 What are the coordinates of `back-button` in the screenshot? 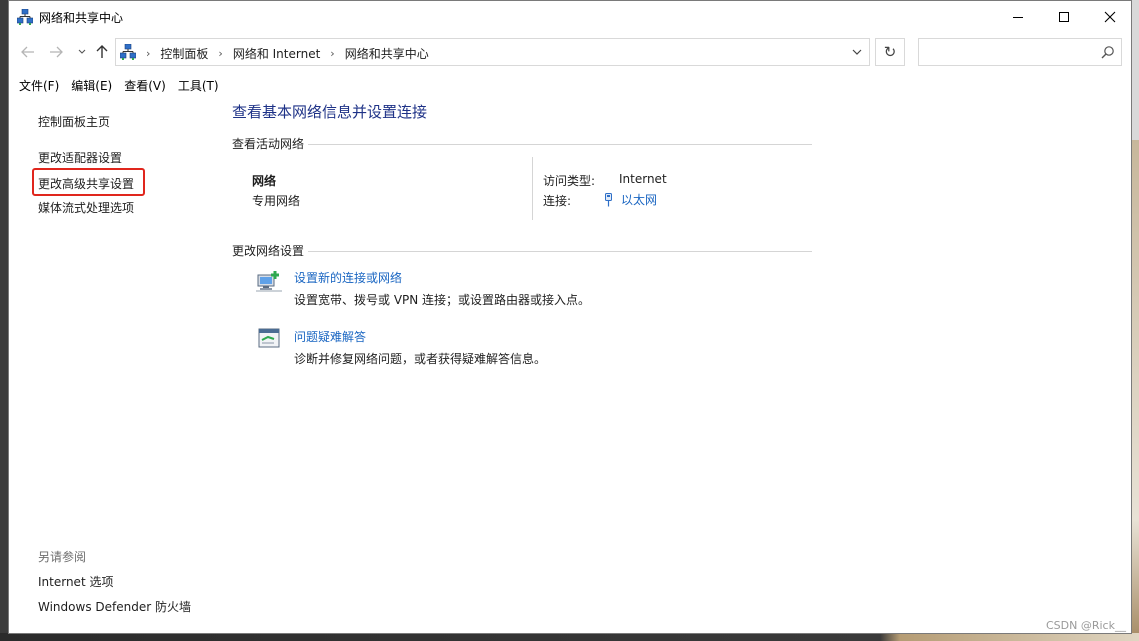 It's located at (28, 52).